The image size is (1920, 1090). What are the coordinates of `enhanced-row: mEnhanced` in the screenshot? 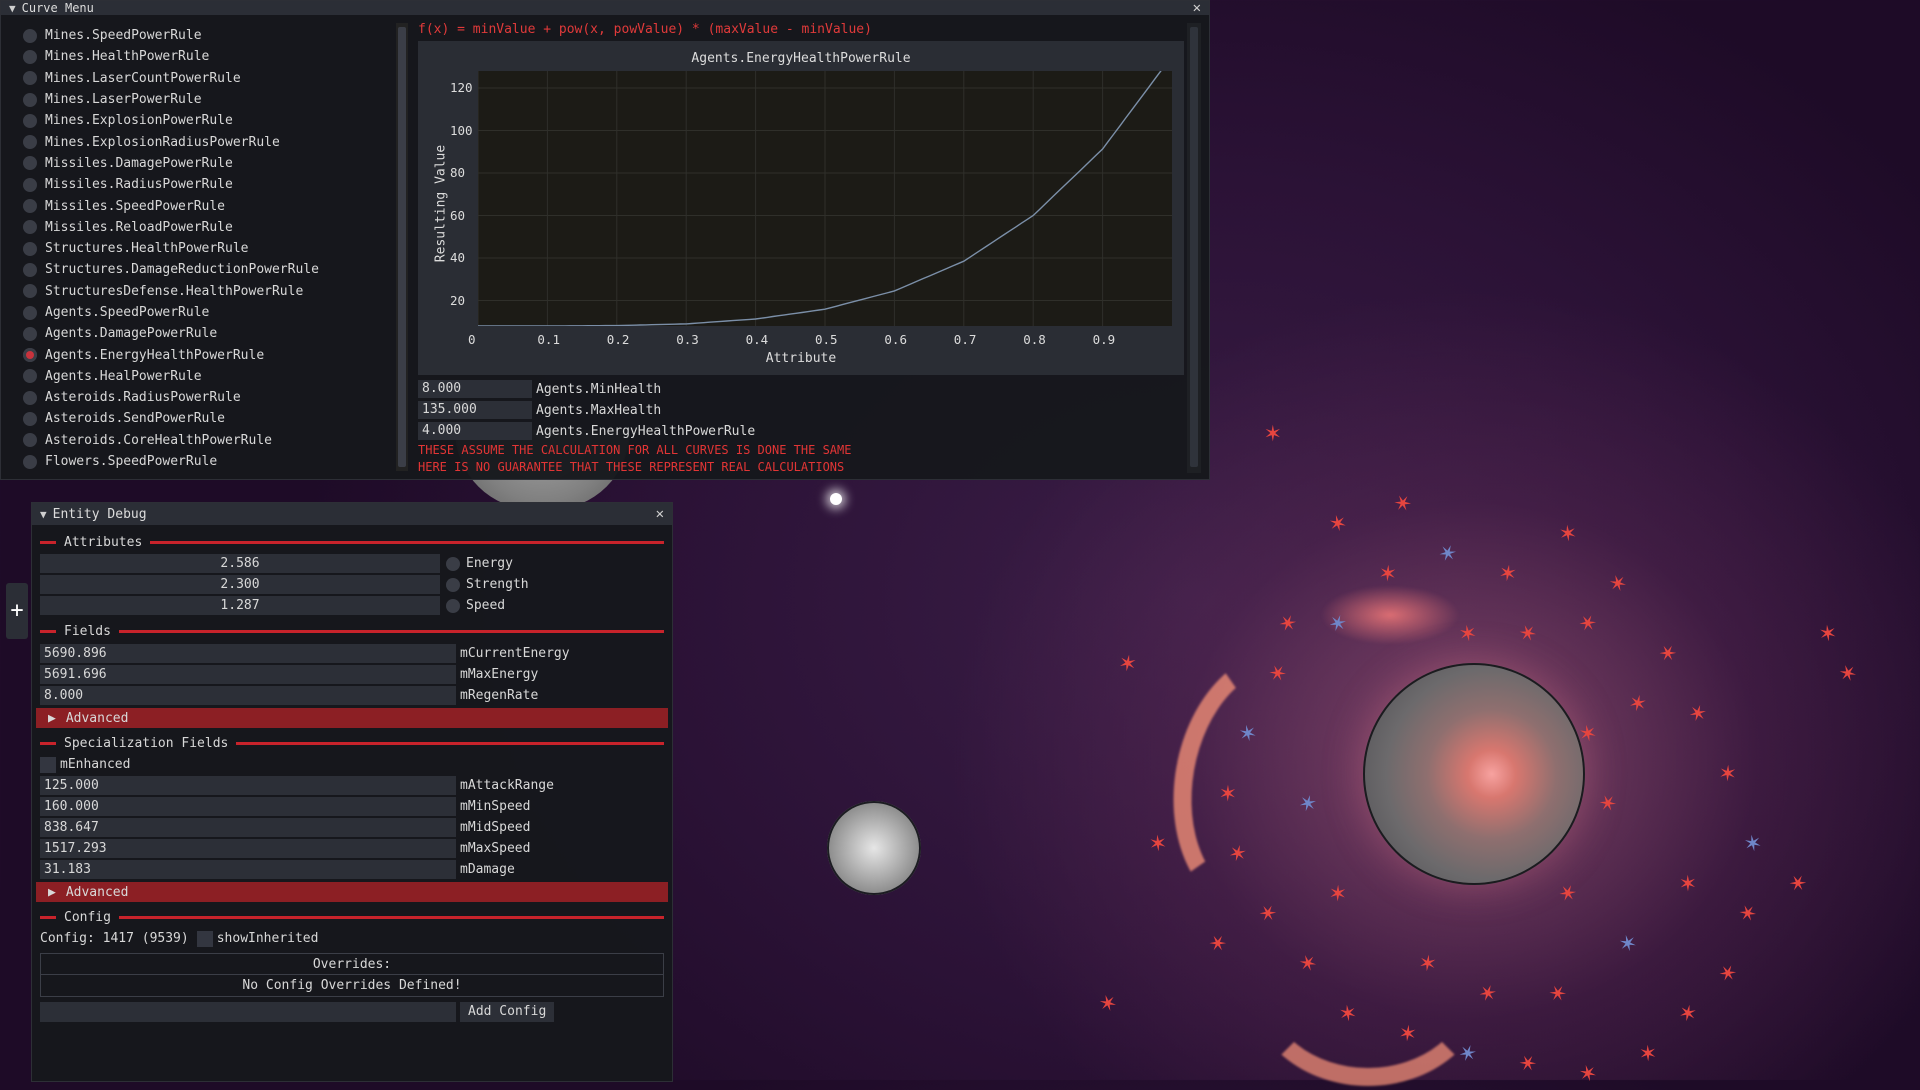 It's located at (85, 764).